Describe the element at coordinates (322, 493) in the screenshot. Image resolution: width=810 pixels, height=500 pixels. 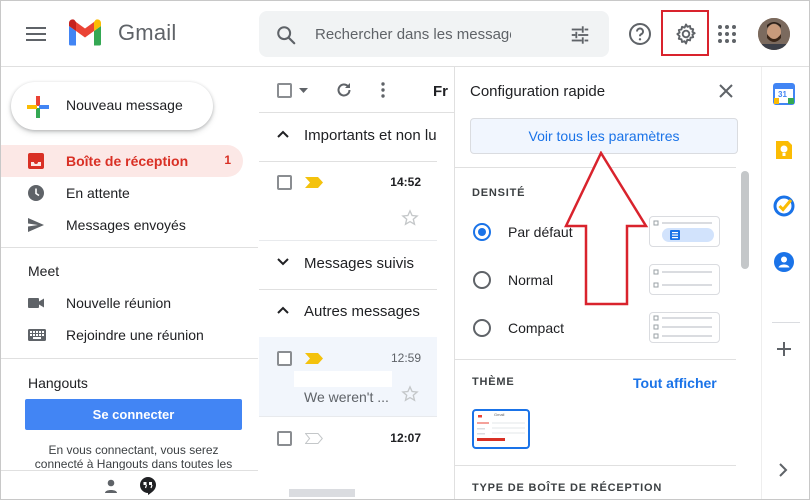
I see `scroll-indicator` at that location.